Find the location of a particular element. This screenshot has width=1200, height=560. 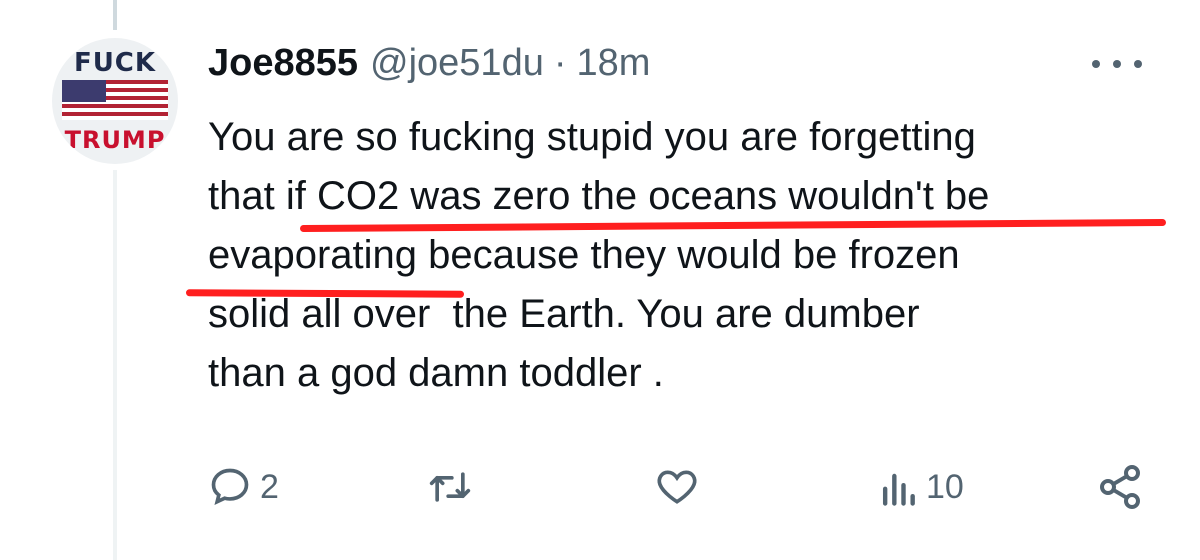

like-button is located at coordinates (681, 487).